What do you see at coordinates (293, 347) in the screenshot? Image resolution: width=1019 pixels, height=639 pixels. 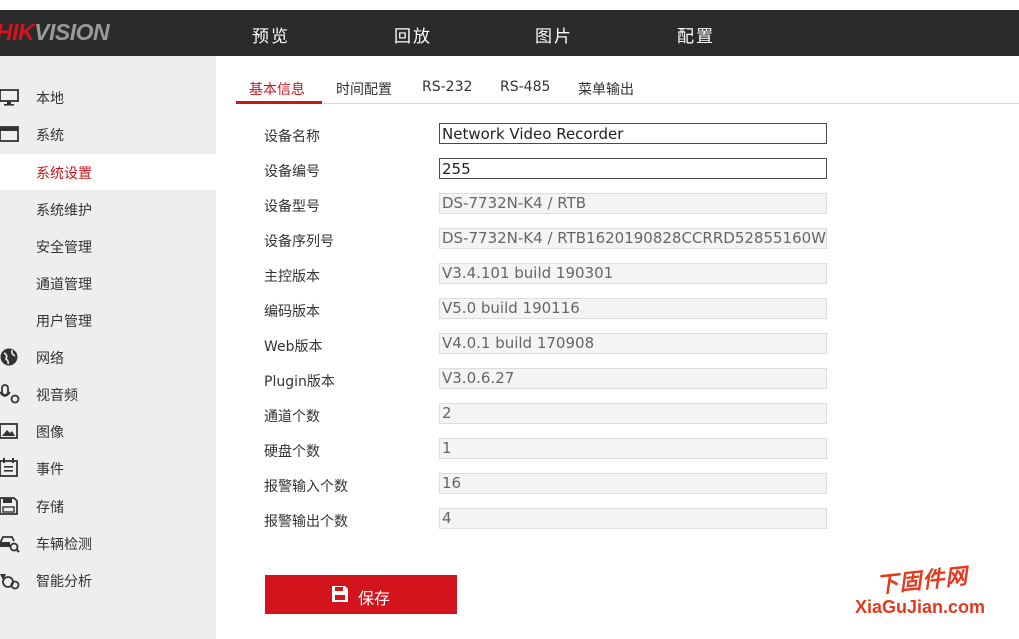 I see `web-version-label: Web版本` at bounding box center [293, 347].